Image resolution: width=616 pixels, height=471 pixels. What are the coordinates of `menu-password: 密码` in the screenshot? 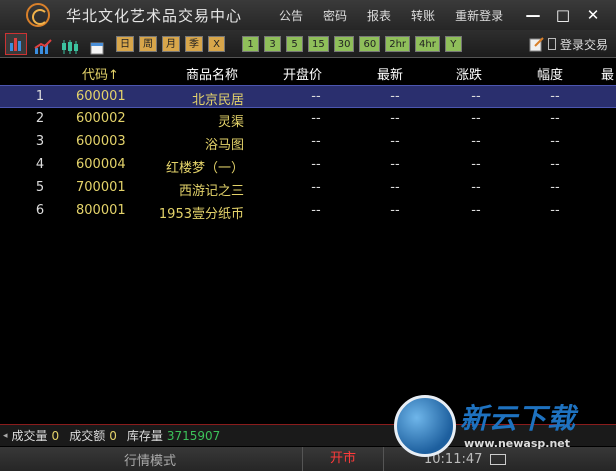 It's located at (335, 15).